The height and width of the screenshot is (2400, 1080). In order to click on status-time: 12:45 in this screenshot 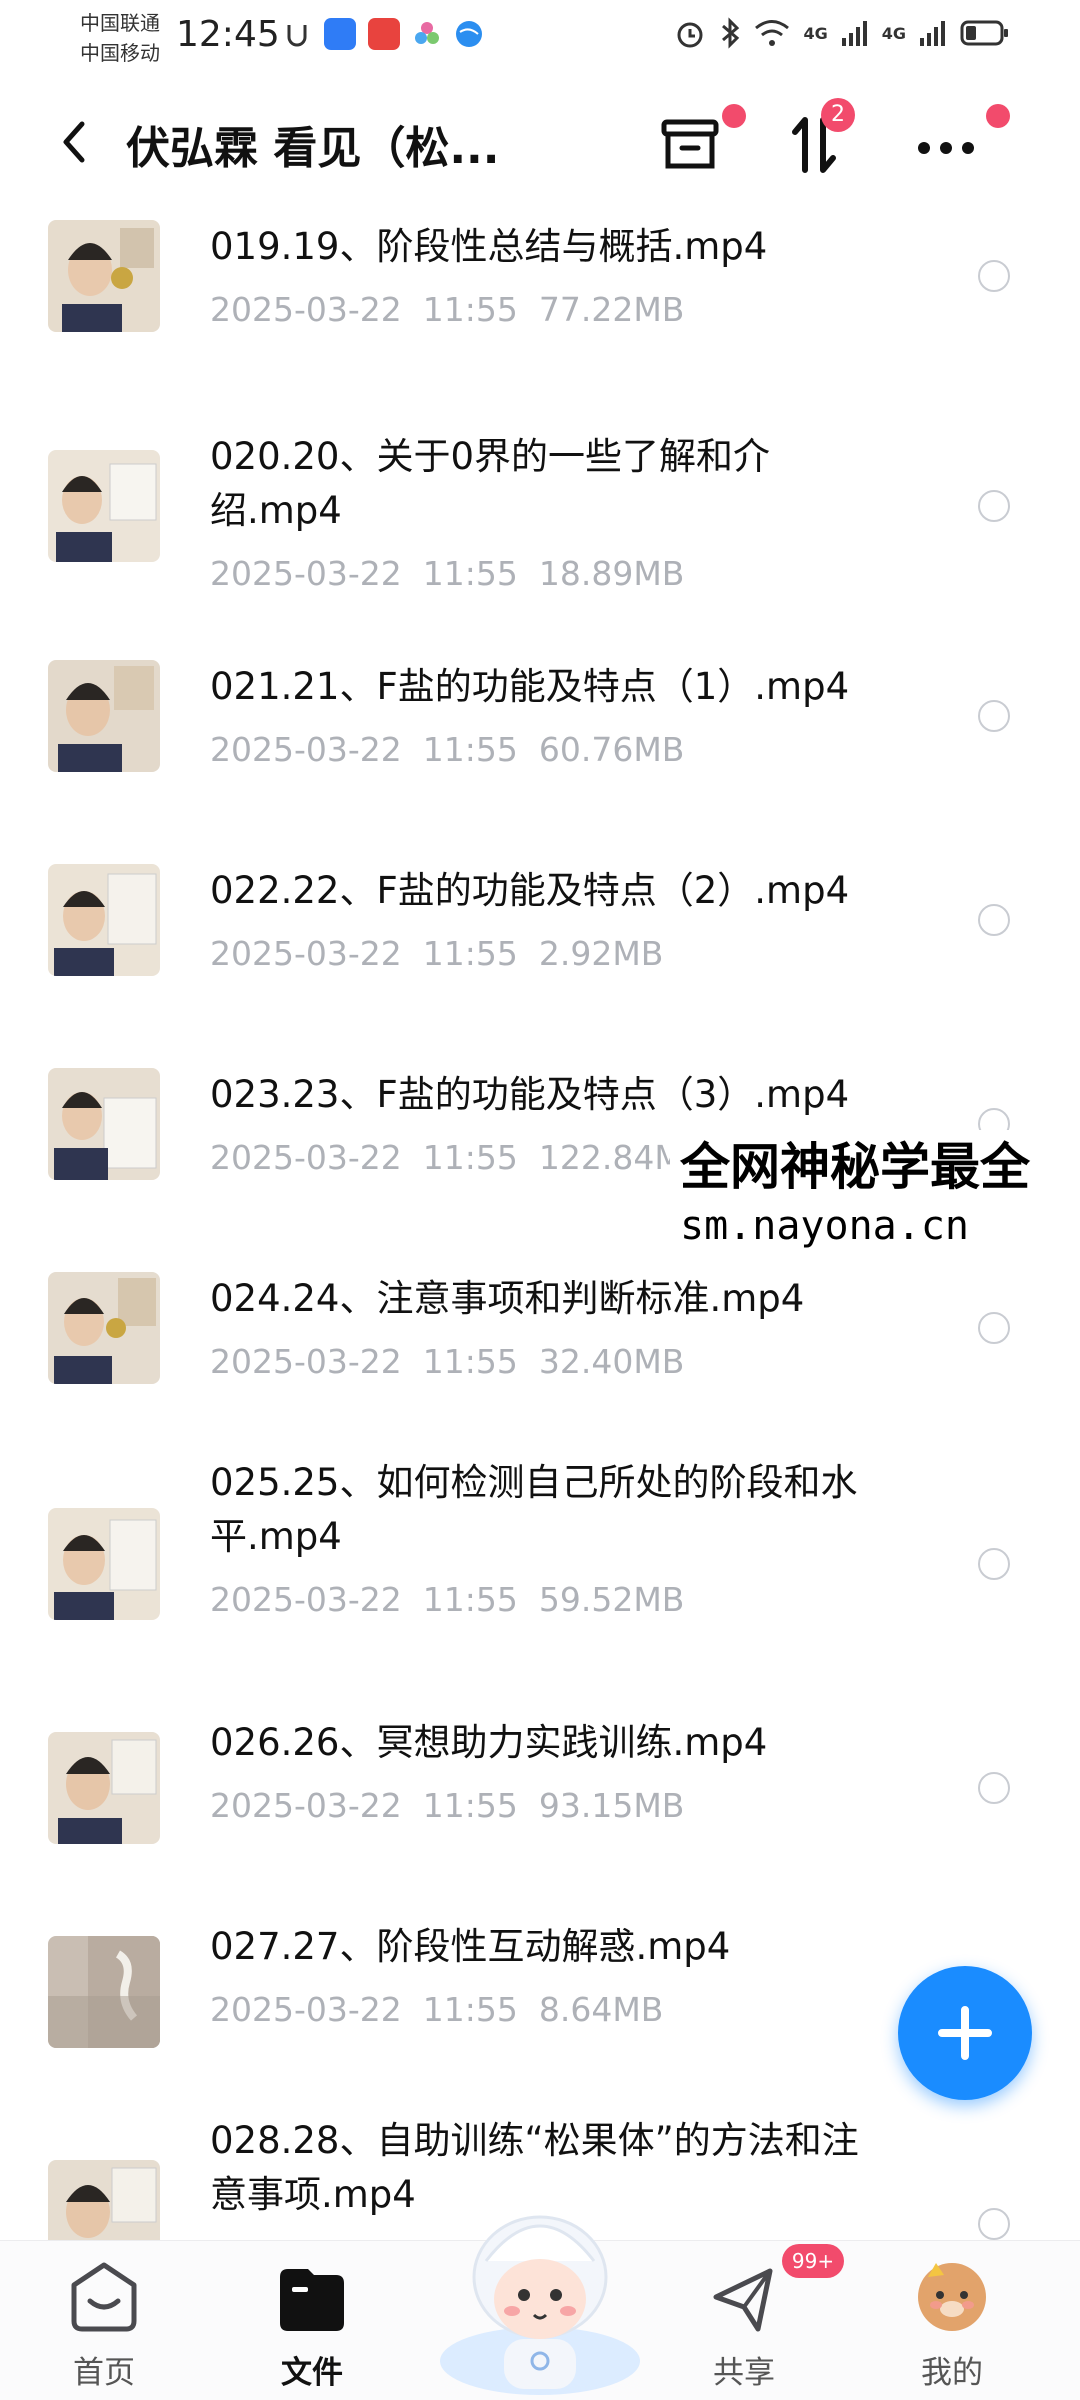, I will do `click(228, 34)`.